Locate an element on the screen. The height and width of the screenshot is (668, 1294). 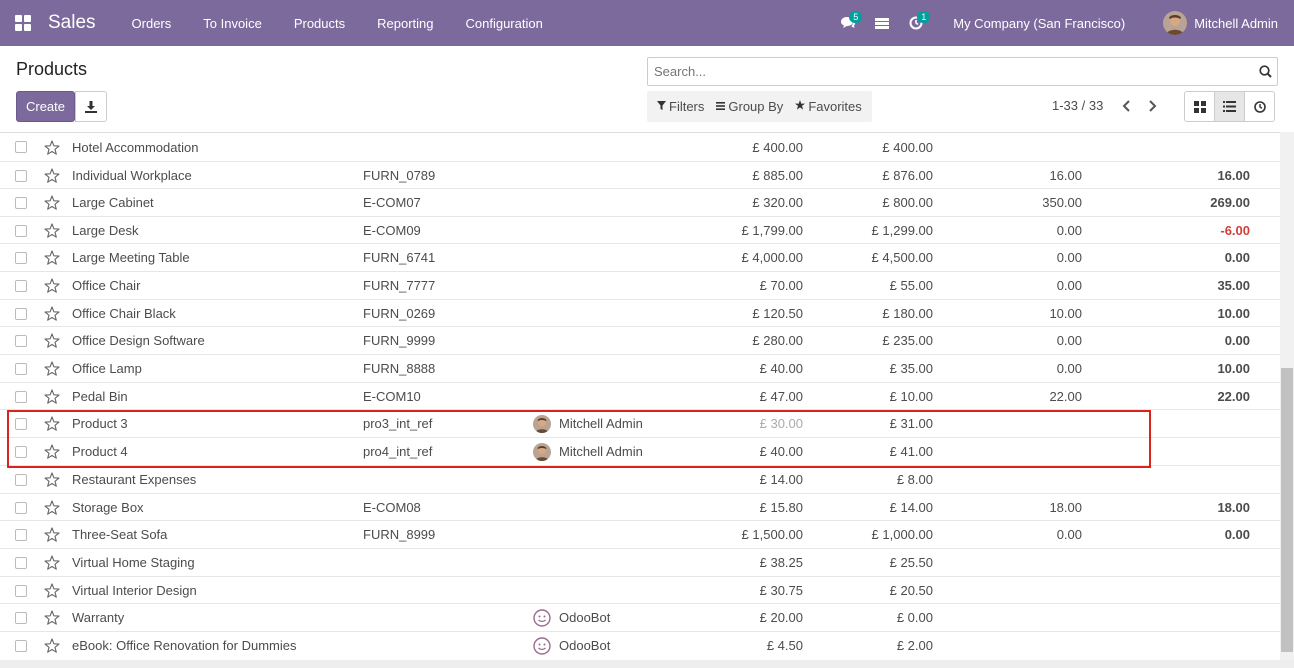
pager-value: 1-33 / 33 is located at coordinates (1077, 105).